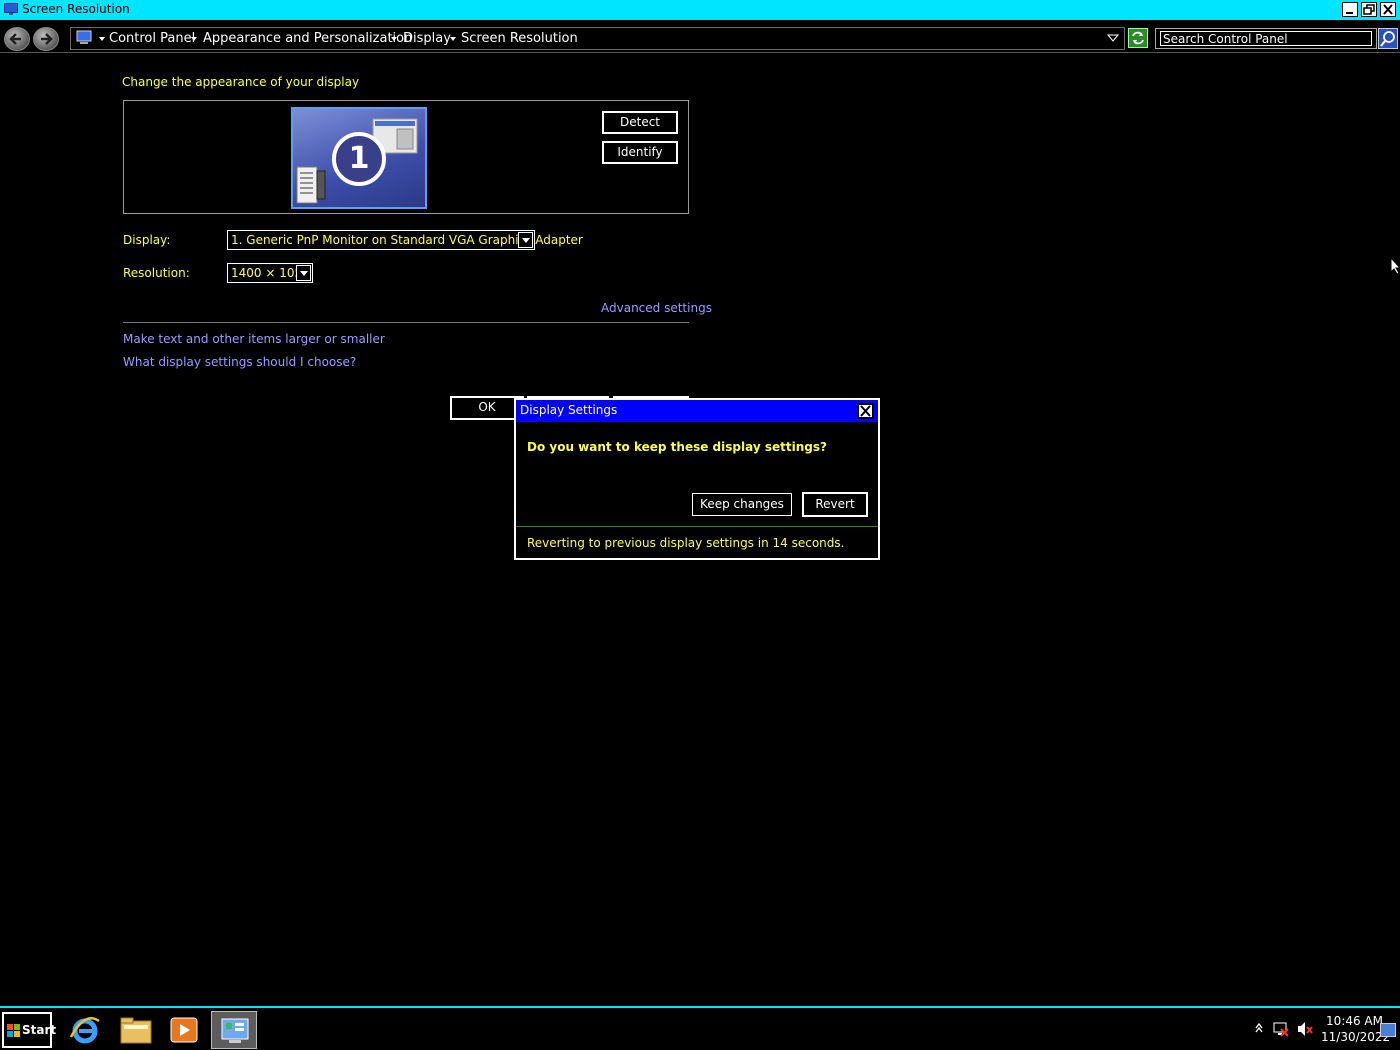  What do you see at coordinates (700, 1028) in the screenshot?
I see `taskbar: Start 10:46 AM 11/30/2022` at bounding box center [700, 1028].